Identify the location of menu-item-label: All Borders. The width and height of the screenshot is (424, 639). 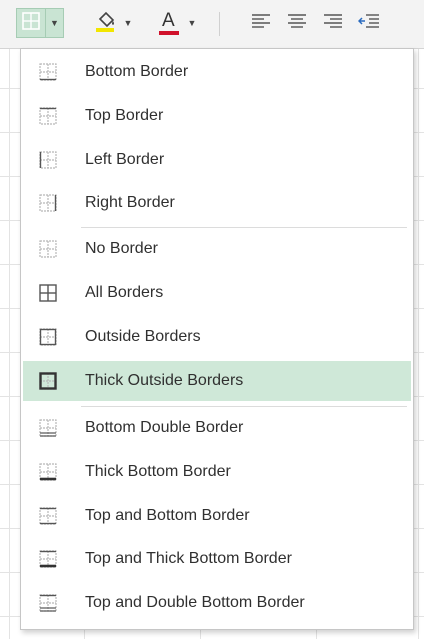
(124, 292).